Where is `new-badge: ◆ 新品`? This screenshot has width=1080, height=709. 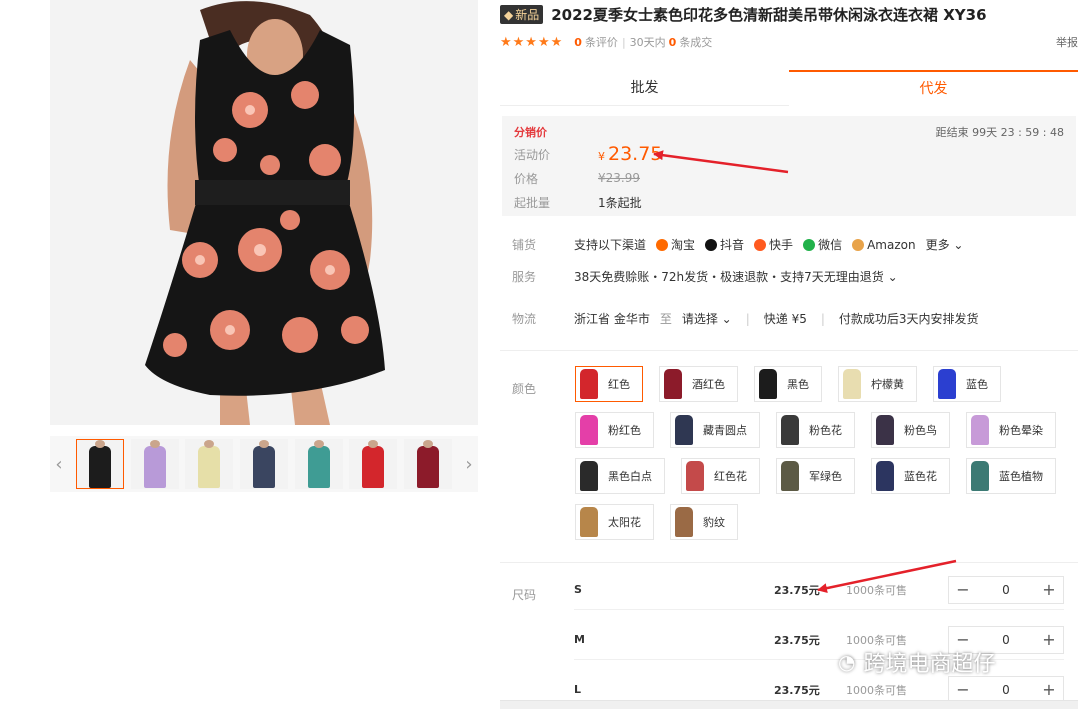 new-badge: ◆ 新品 is located at coordinates (522, 14).